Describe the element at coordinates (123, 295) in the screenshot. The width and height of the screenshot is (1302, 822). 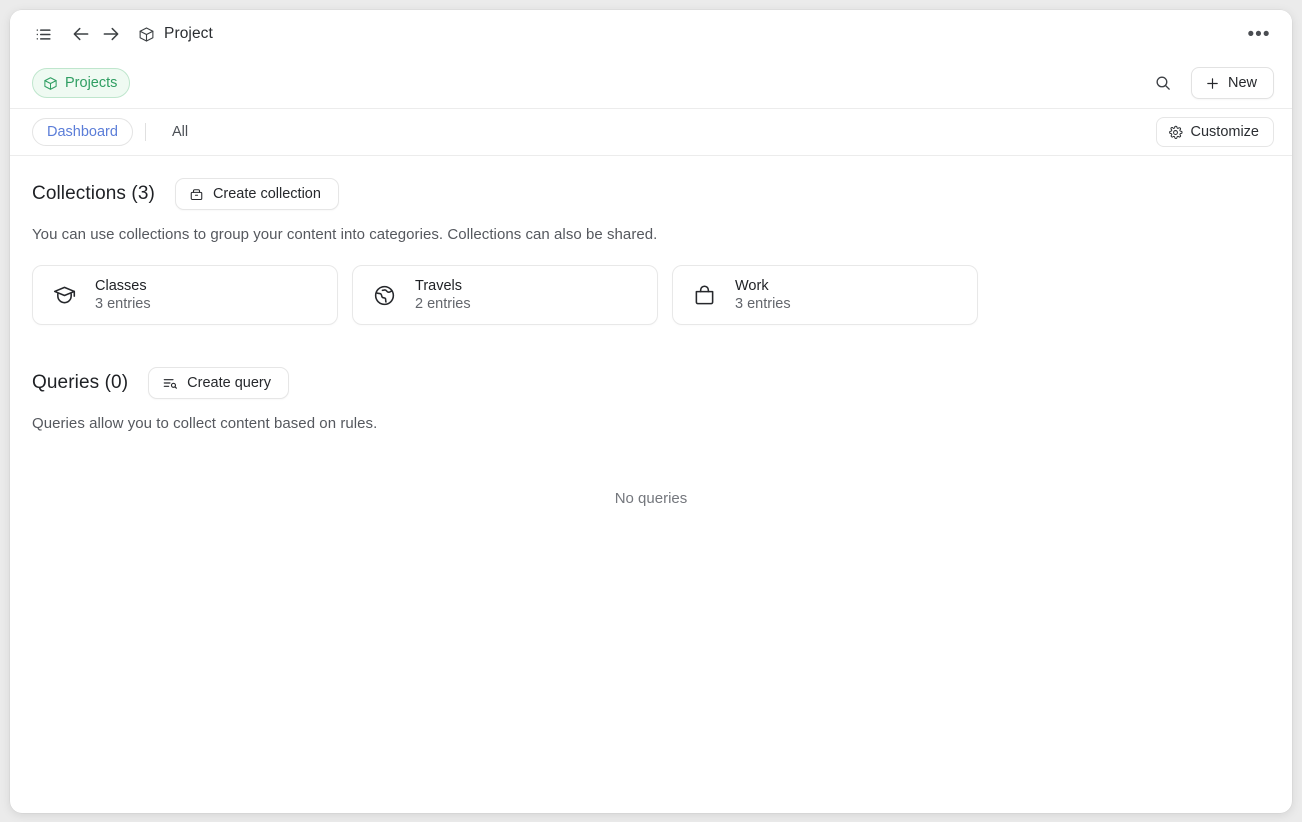
I see `collection-card-text: Classes 3 entries` at that location.